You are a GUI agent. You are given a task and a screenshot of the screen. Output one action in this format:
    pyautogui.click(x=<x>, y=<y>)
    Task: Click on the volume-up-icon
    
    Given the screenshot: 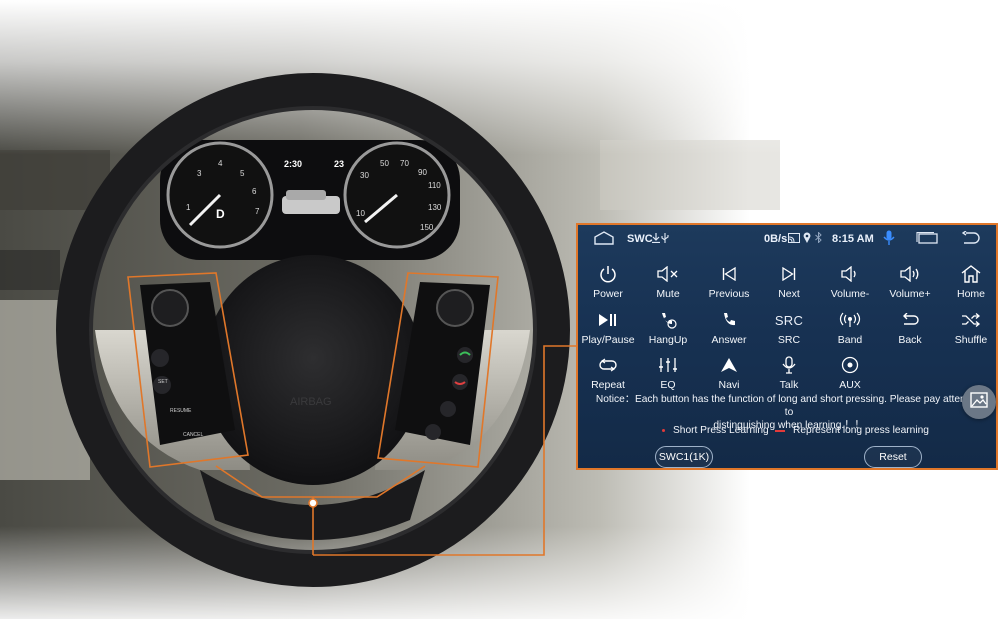 What is the action you would take?
    pyautogui.click(x=910, y=274)
    